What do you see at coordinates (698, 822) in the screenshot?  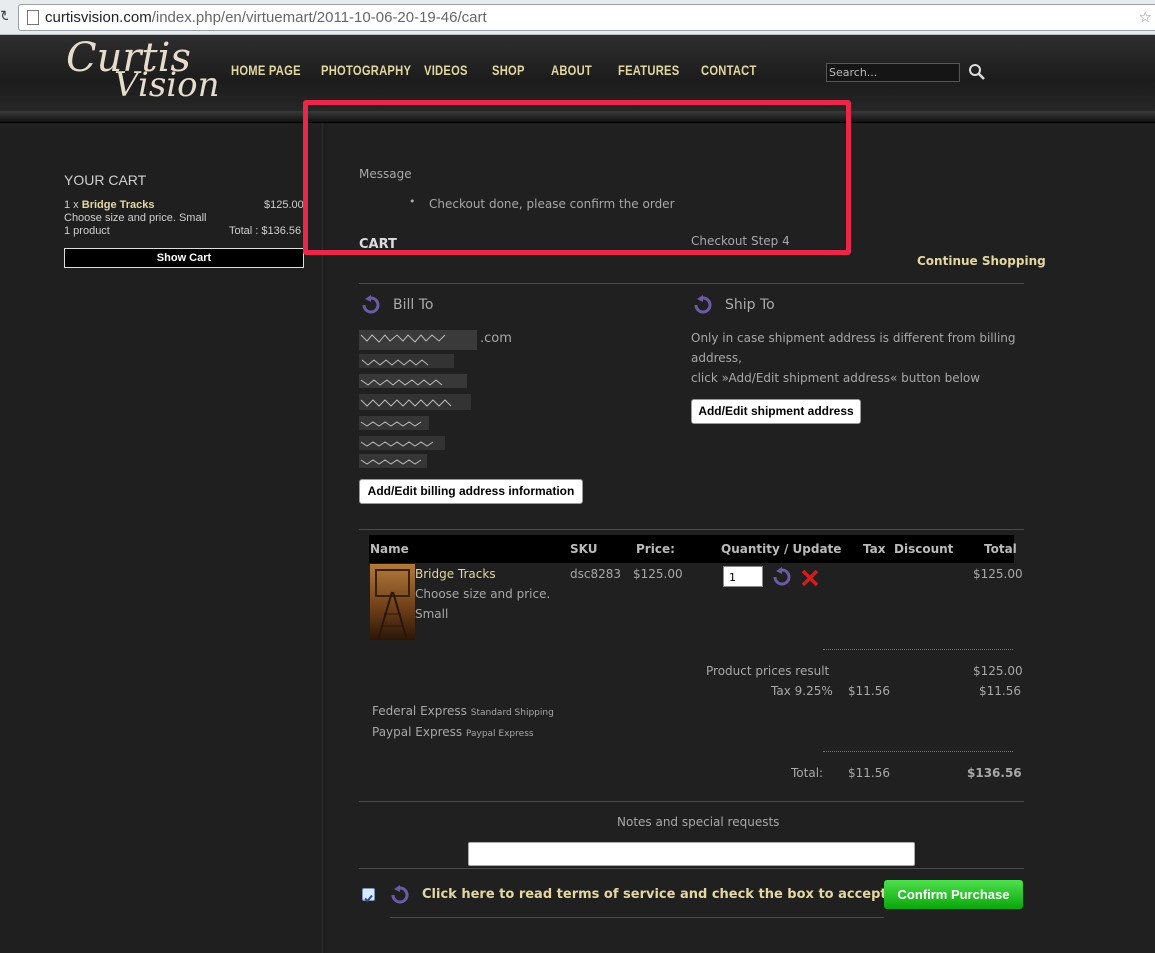 I see `notes-label: Notes and special requests` at bounding box center [698, 822].